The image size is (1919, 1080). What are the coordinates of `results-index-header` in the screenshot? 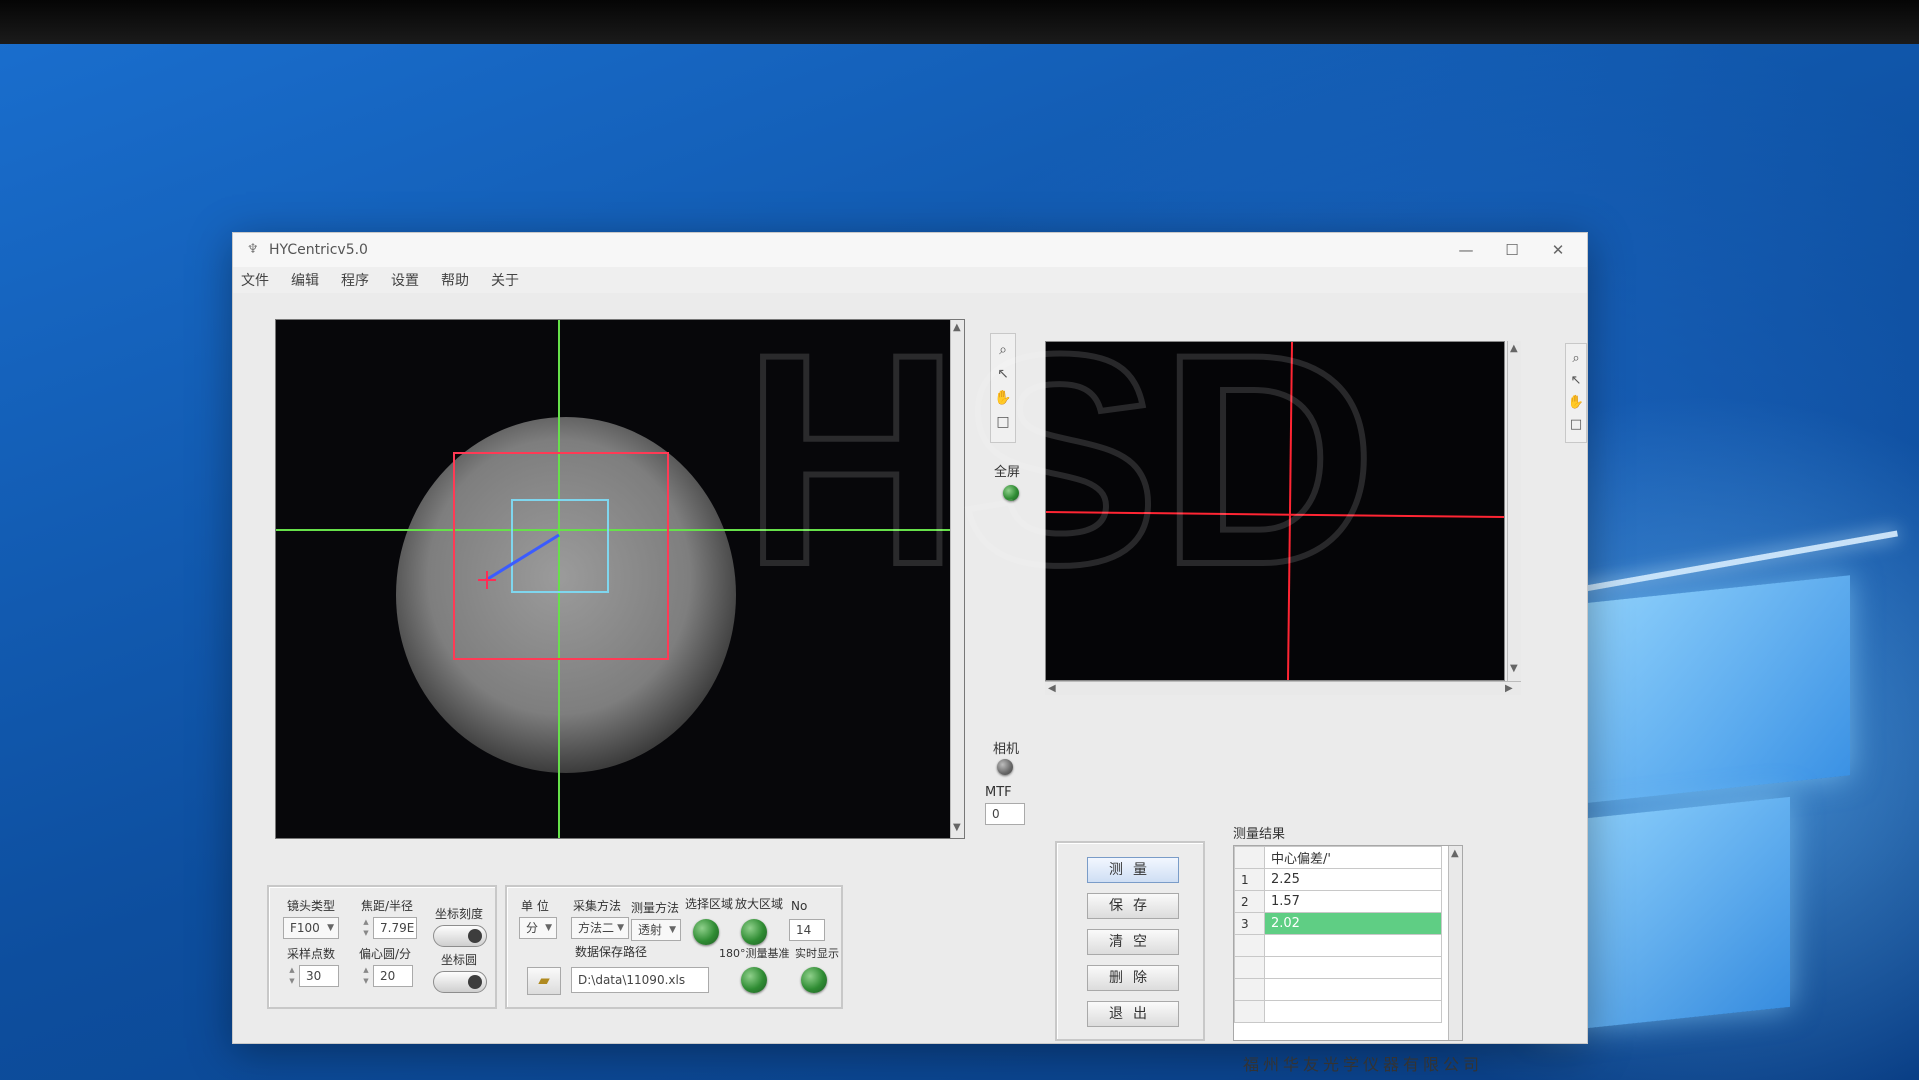 It's located at (1249, 857).